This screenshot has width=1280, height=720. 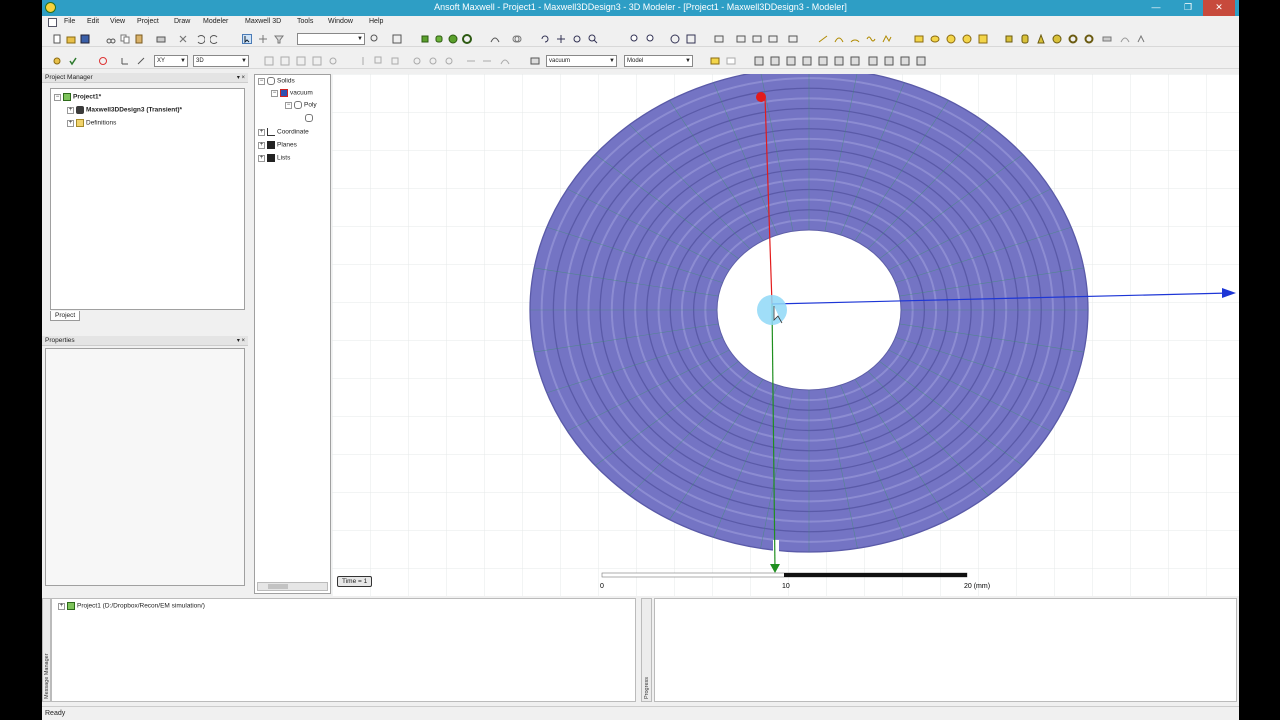 What do you see at coordinates (425, 39) in the screenshot?
I see `draw-box-icon` at bounding box center [425, 39].